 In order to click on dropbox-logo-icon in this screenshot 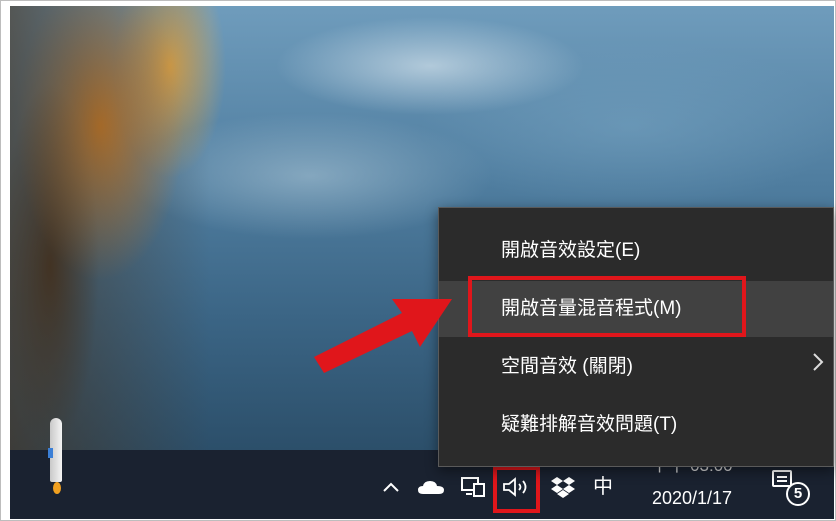, I will do `click(563, 487)`.